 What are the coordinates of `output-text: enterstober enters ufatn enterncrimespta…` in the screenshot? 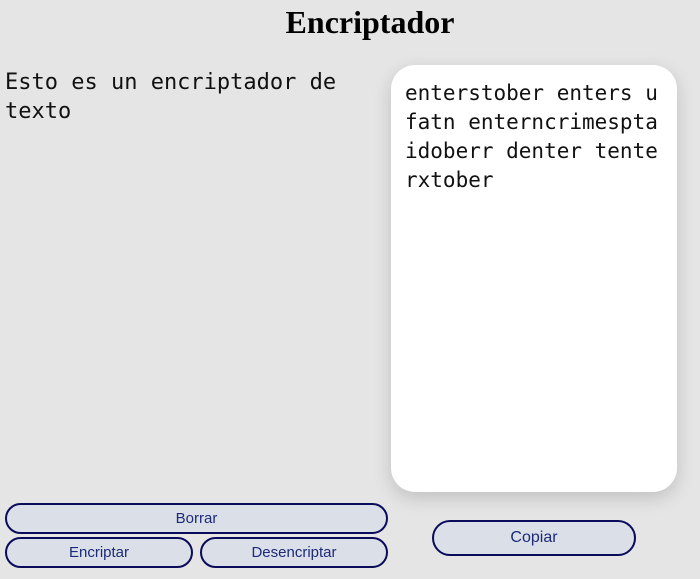 It's located at (531, 136).